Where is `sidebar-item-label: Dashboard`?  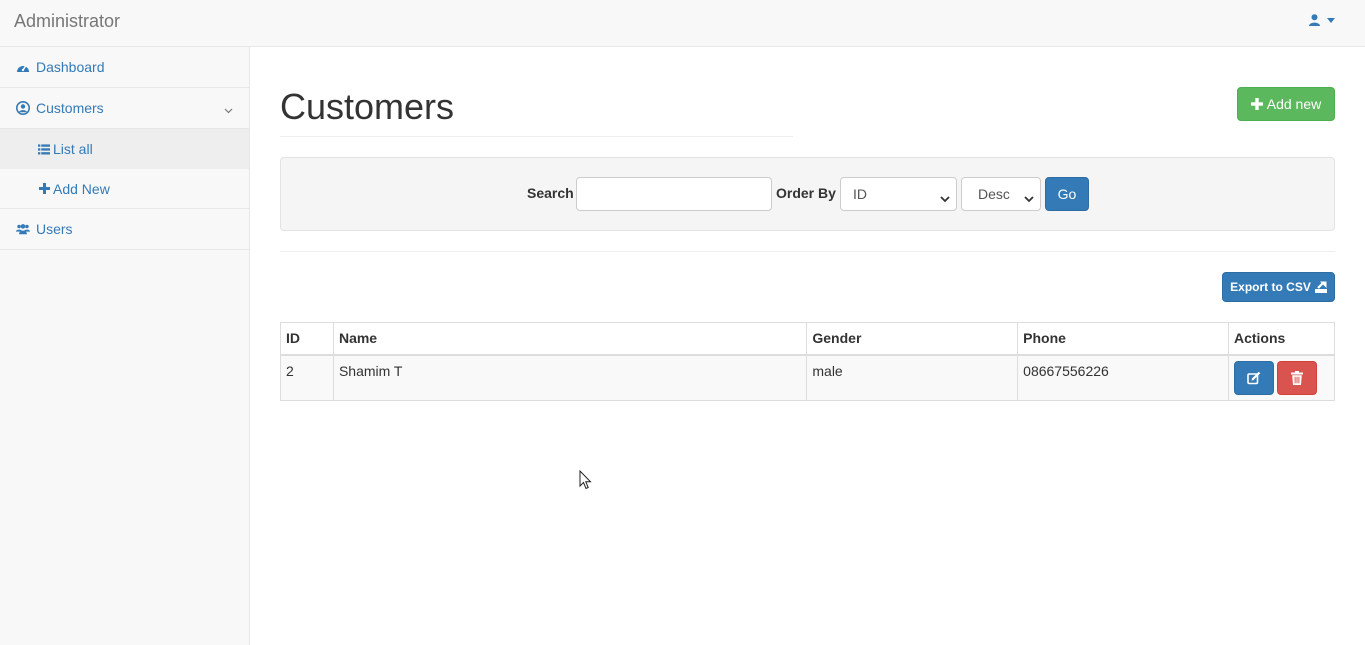
sidebar-item-label: Dashboard is located at coordinates (70, 67).